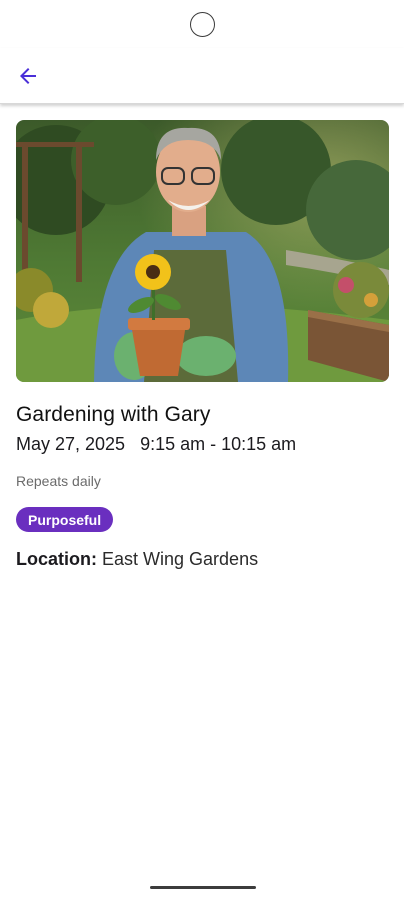 The height and width of the screenshot is (900, 404). What do you see at coordinates (71, 444) in the screenshot?
I see `event-date: May 27, 2025` at bounding box center [71, 444].